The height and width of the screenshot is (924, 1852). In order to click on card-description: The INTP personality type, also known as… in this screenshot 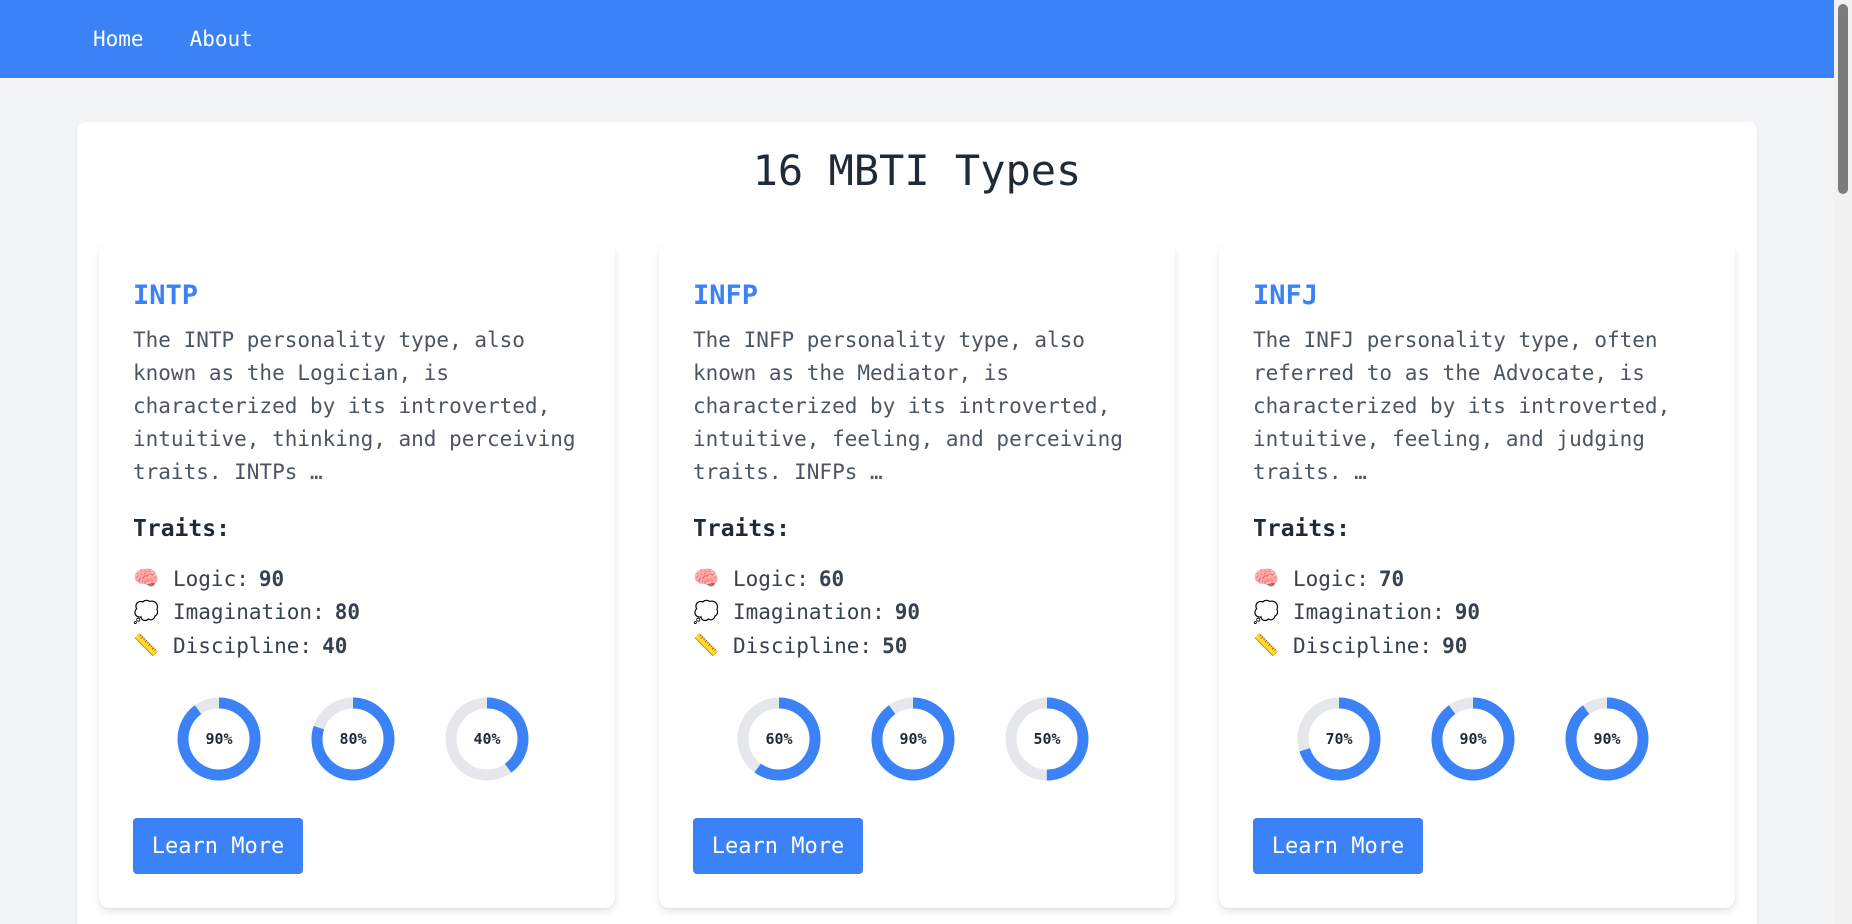, I will do `click(354, 406)`.